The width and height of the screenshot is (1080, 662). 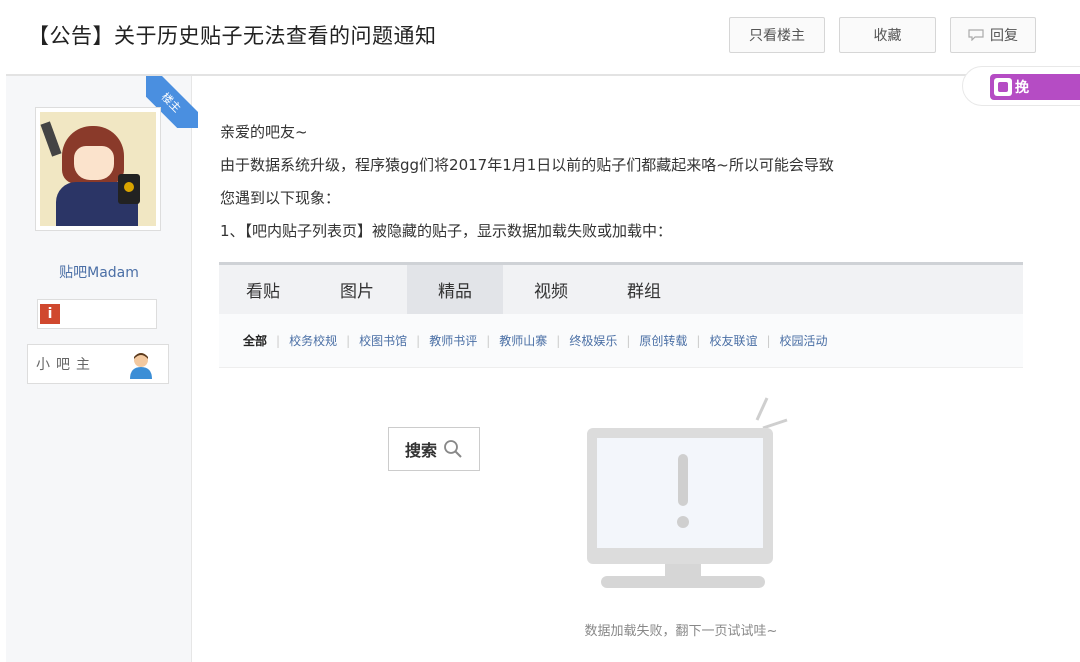 What do you see at coordinates (681, 631) in the screenshot?
I see `error-message: 数据加载失败，翻下一页试试哇~` at bounding box center [681, 631].